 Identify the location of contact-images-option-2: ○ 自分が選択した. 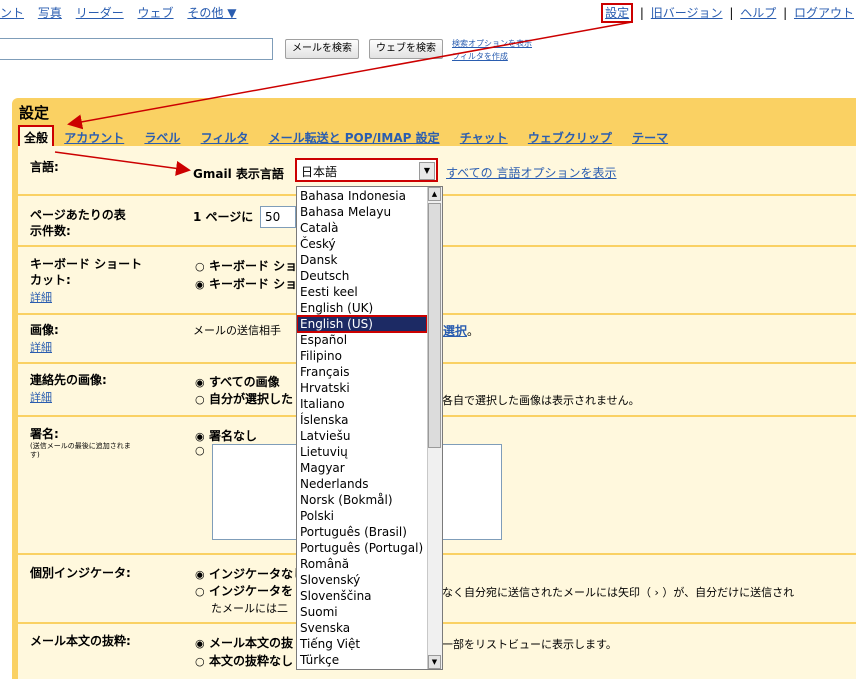
(244, 398).